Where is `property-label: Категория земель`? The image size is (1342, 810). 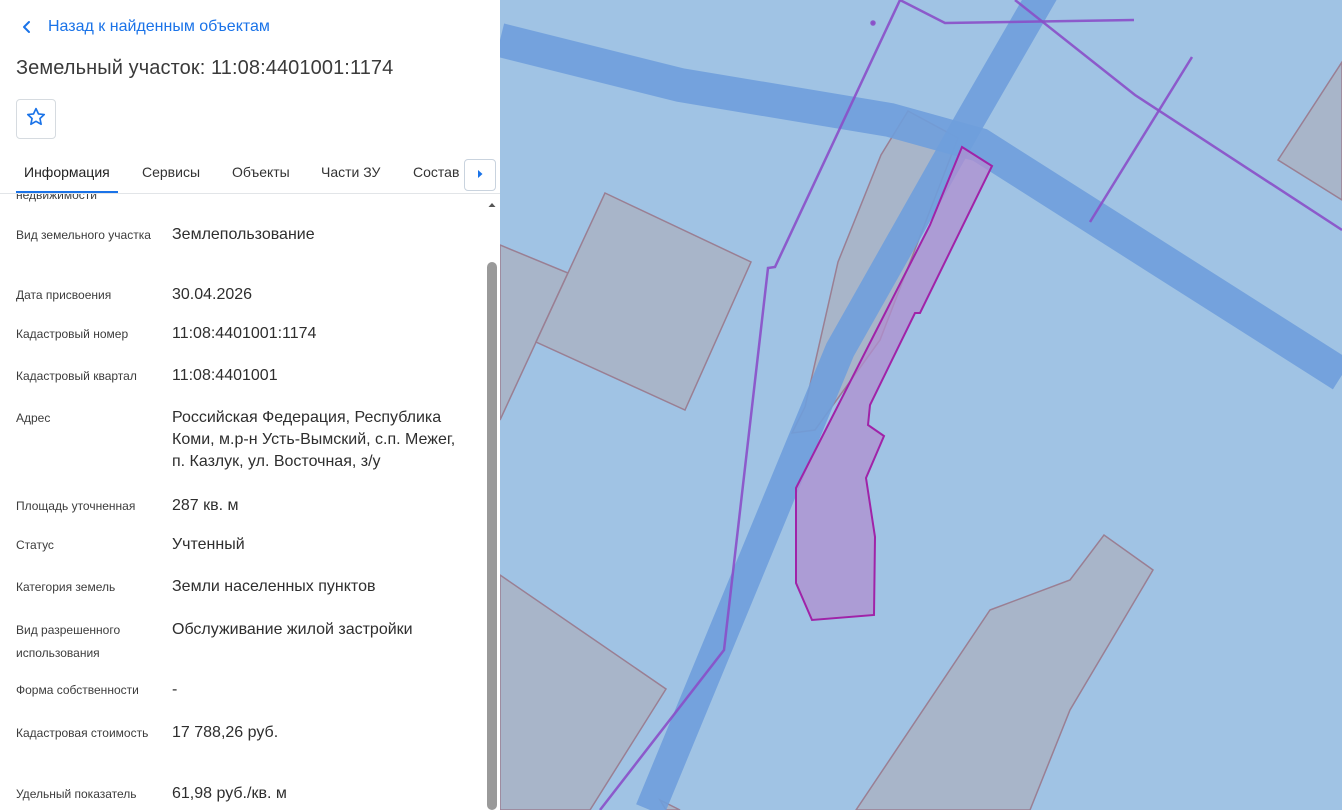
property-label: Категория земель is located at coordinates (66, 587).